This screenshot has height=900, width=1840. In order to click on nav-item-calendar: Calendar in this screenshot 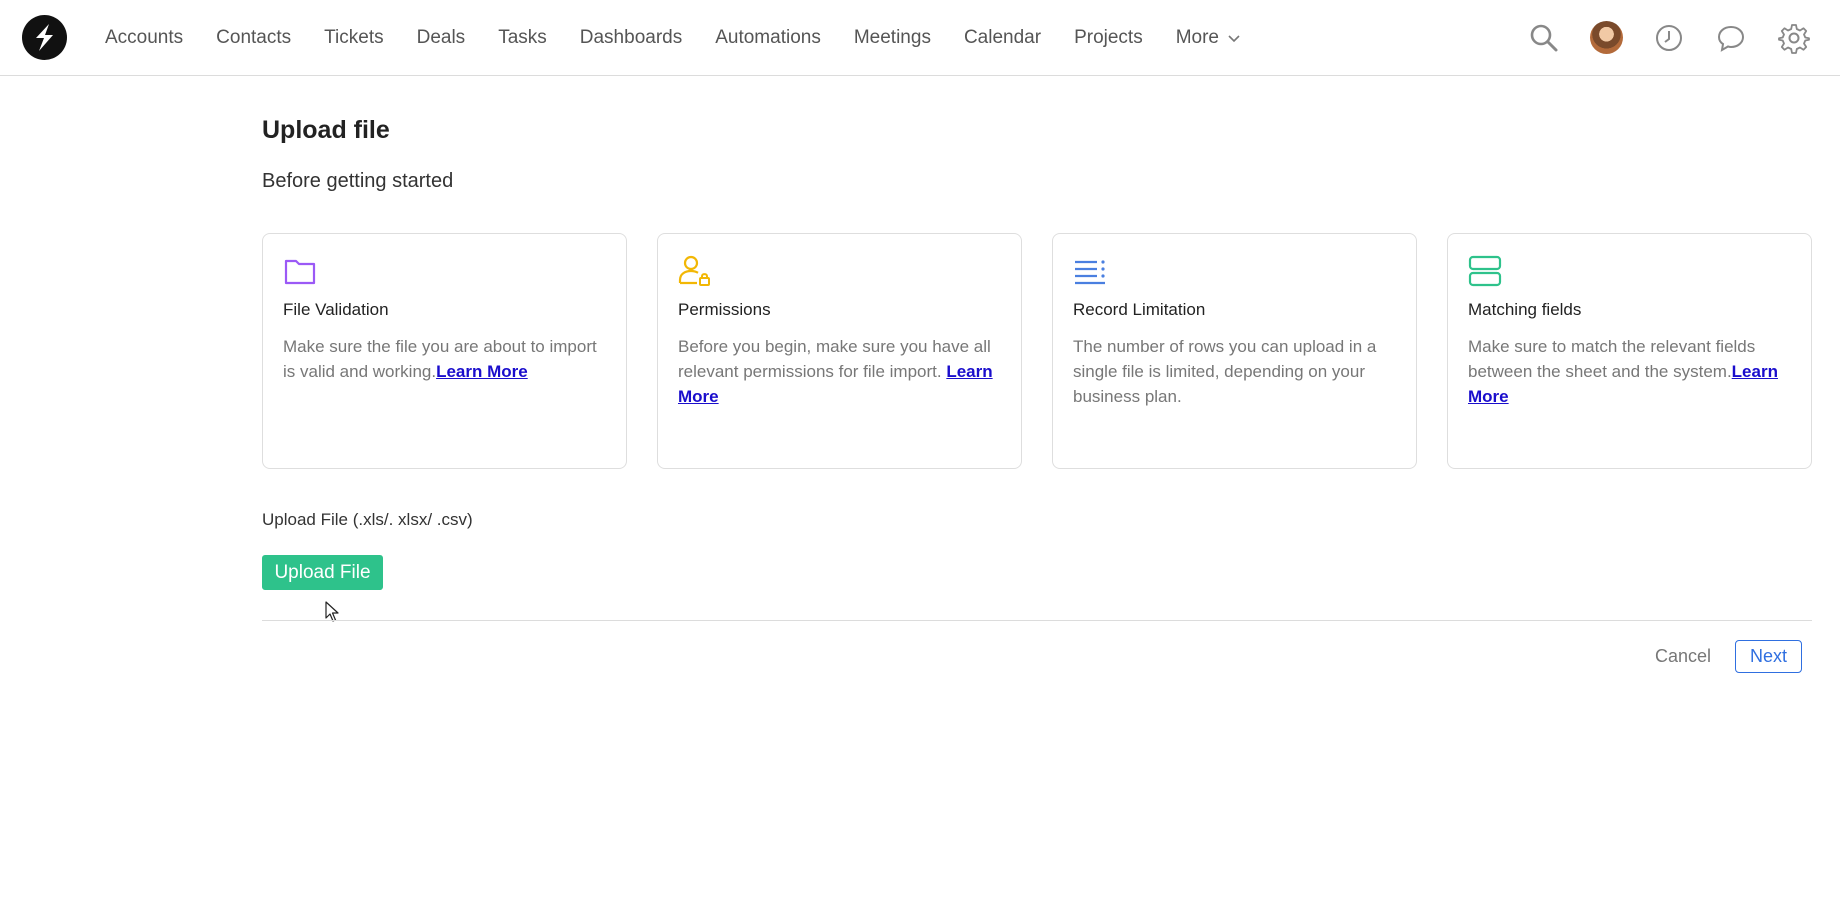, I will do `click(1002, 38)`.